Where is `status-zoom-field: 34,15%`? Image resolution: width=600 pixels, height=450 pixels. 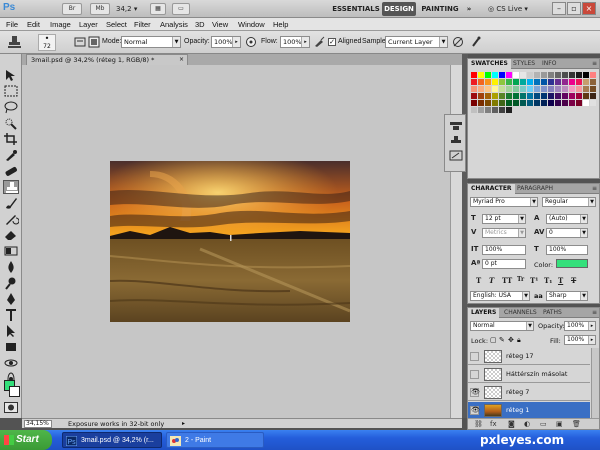
status-zoom-field: 34,15% is located at coordinates (38, 424).